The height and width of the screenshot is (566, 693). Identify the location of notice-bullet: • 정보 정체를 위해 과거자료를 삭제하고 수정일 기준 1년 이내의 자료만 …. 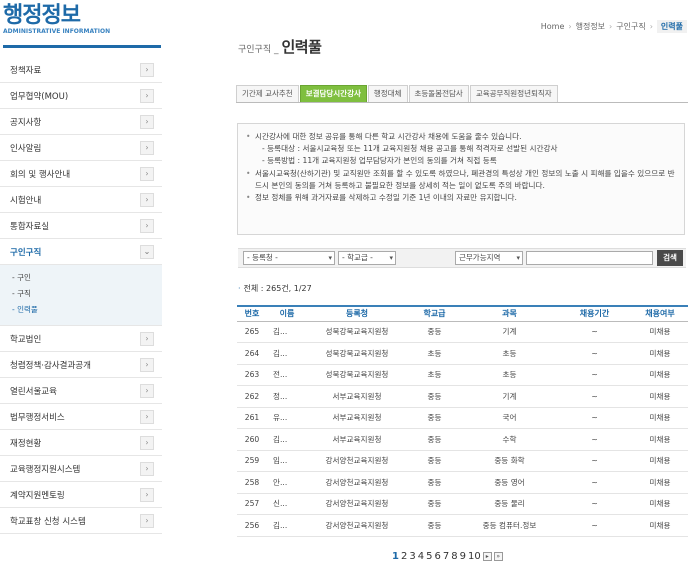
(461, 198).